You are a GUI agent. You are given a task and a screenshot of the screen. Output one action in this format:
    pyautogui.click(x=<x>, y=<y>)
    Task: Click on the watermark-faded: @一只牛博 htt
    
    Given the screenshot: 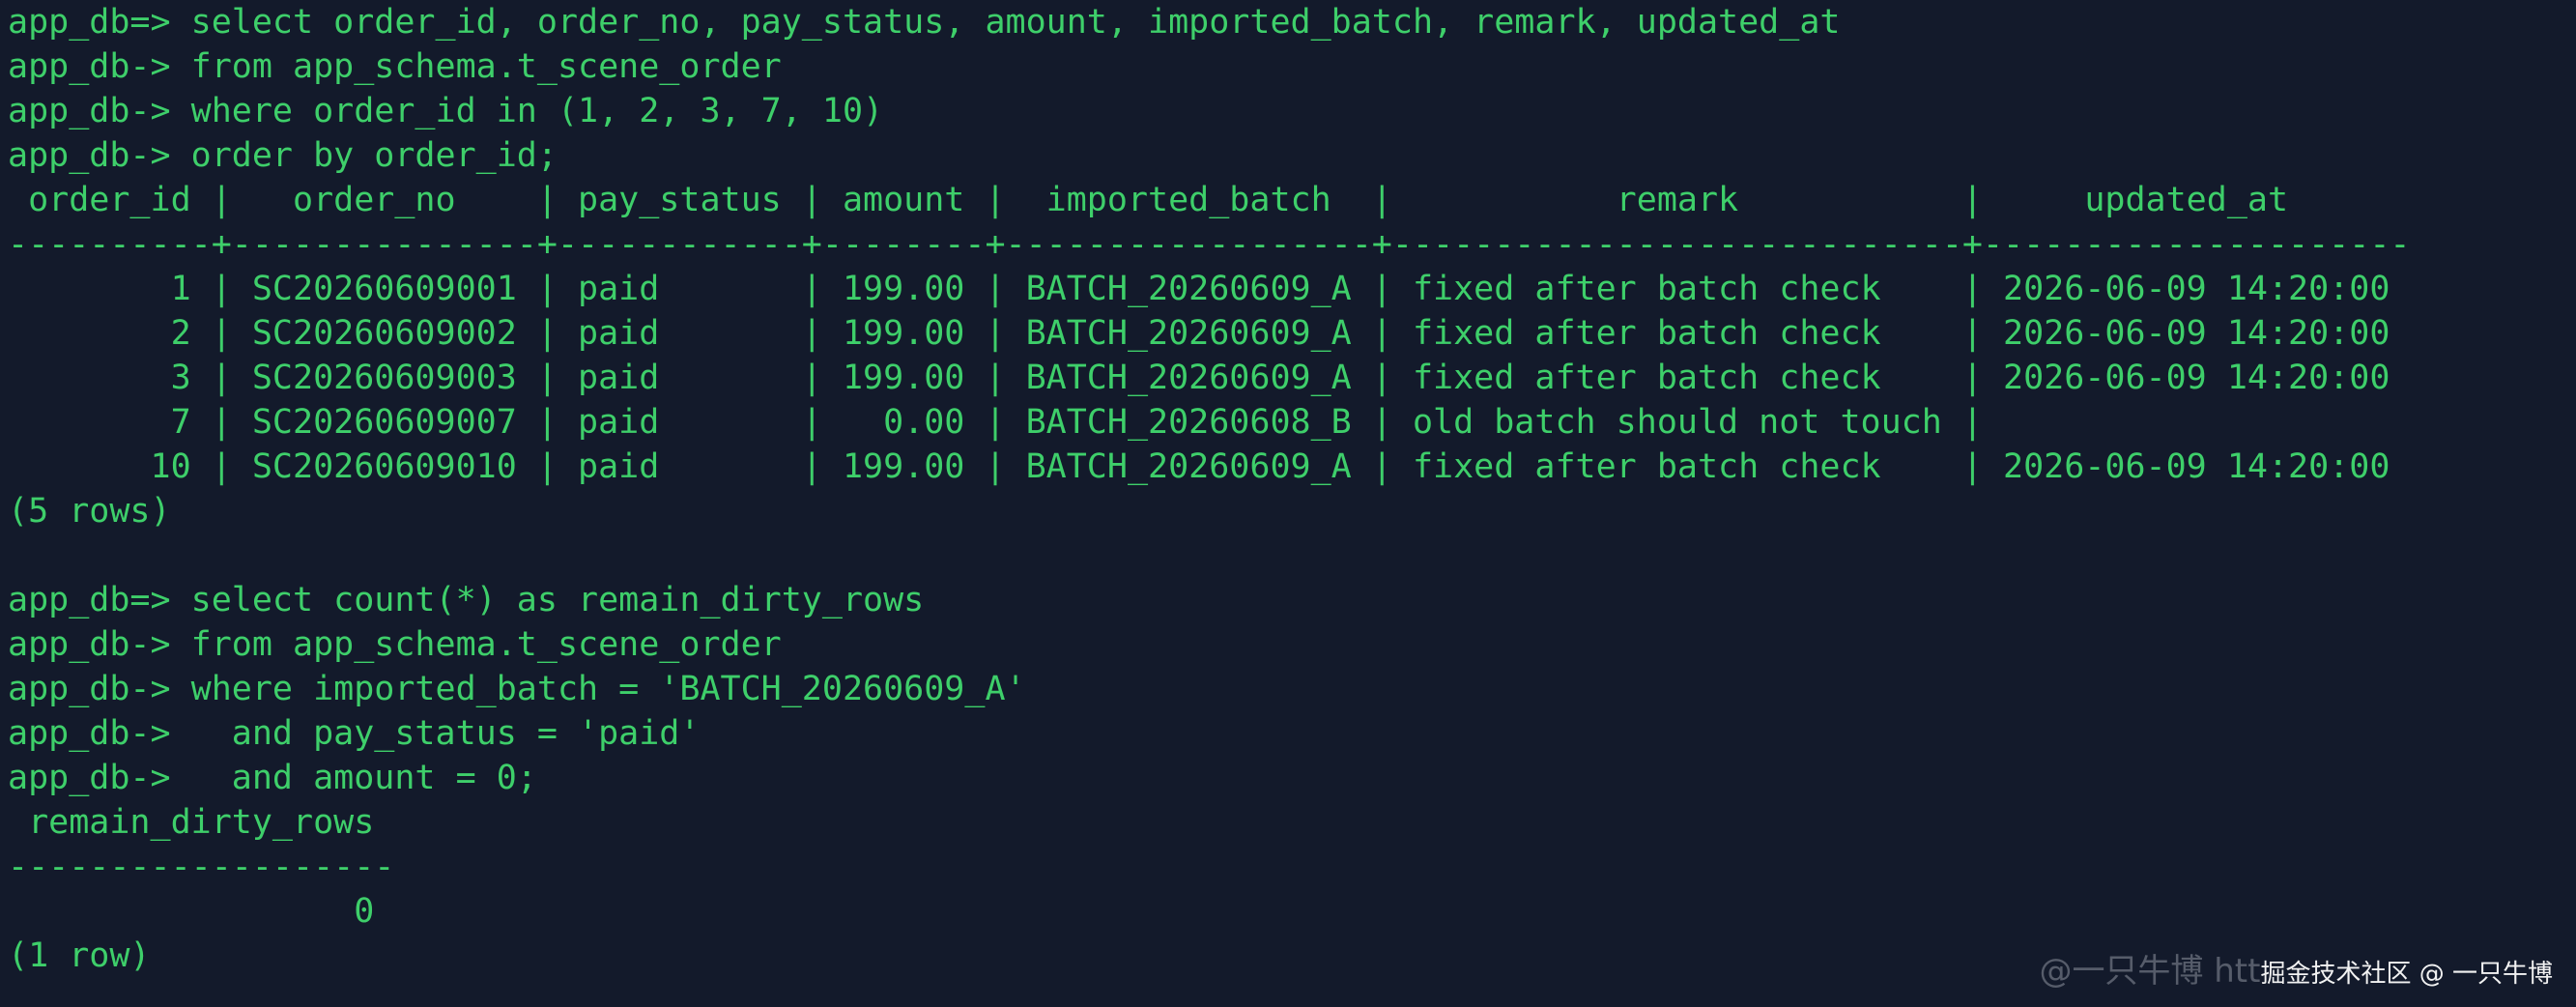 What is the action you would take?
    pyautogui.click(x=2150, y=971)
    